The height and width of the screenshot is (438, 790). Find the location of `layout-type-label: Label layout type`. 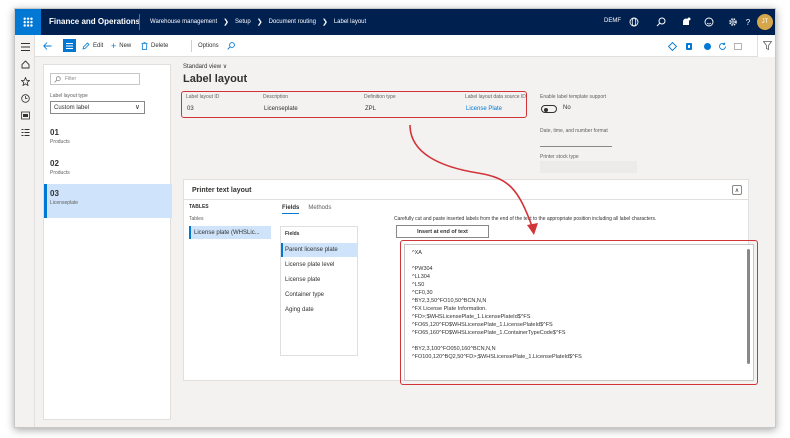

layout-type-label: Label layout type is located at coordinates (69, 96).